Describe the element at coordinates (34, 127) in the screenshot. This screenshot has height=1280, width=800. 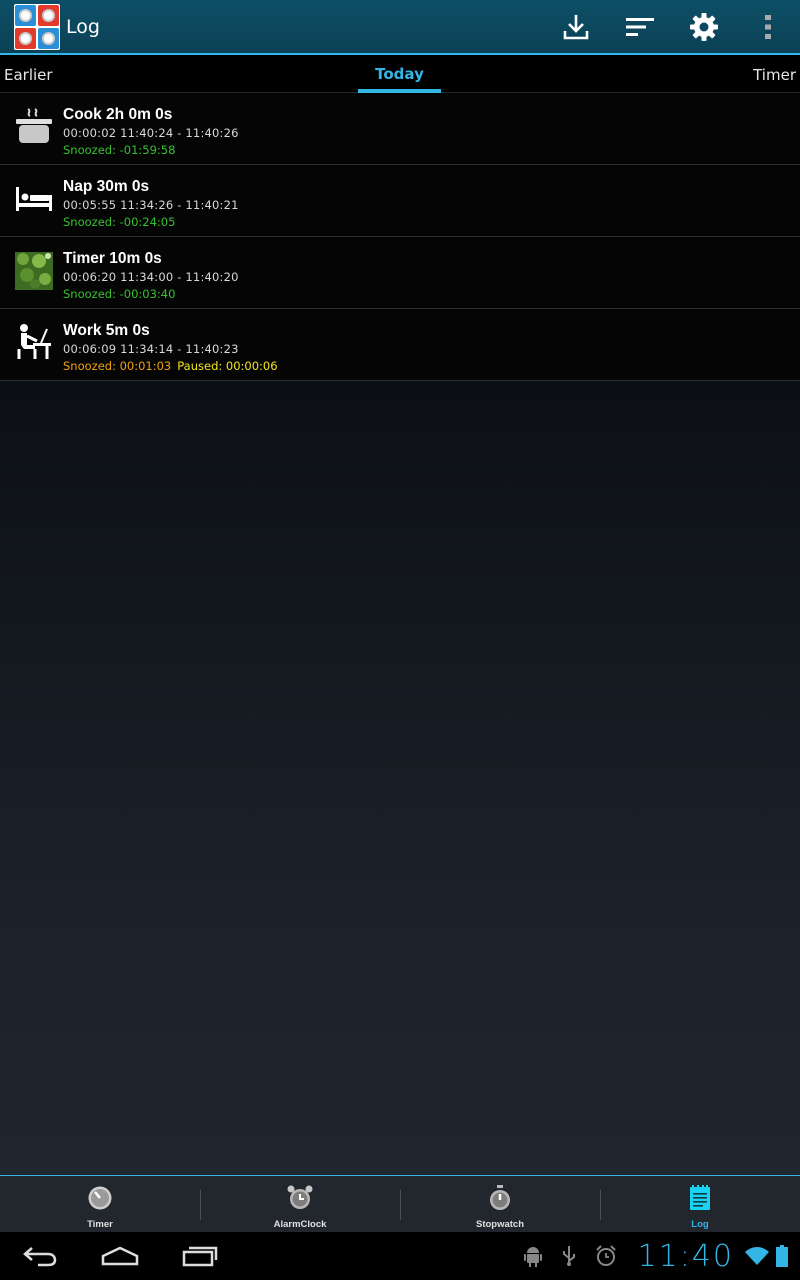
I see `cooking-pot-icon` at that location.